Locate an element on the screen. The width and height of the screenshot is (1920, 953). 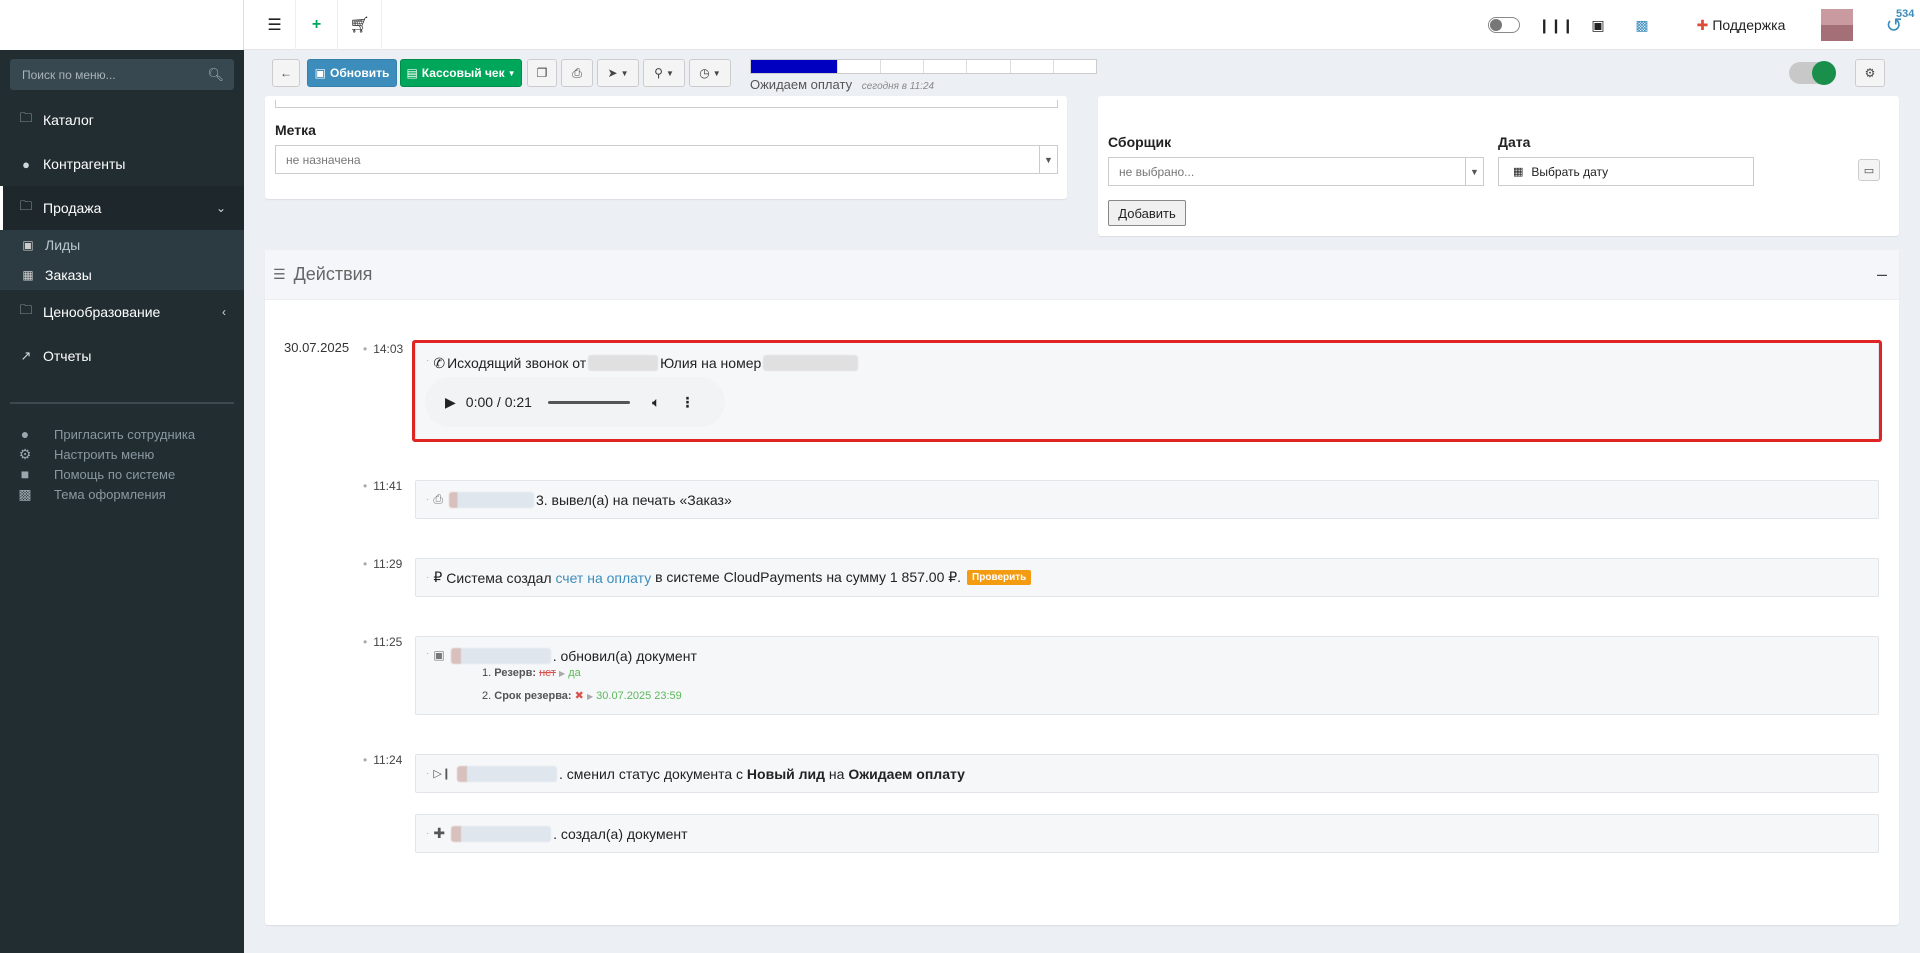
send-button: ➤ ▼ is located at coordinates (618, 73).